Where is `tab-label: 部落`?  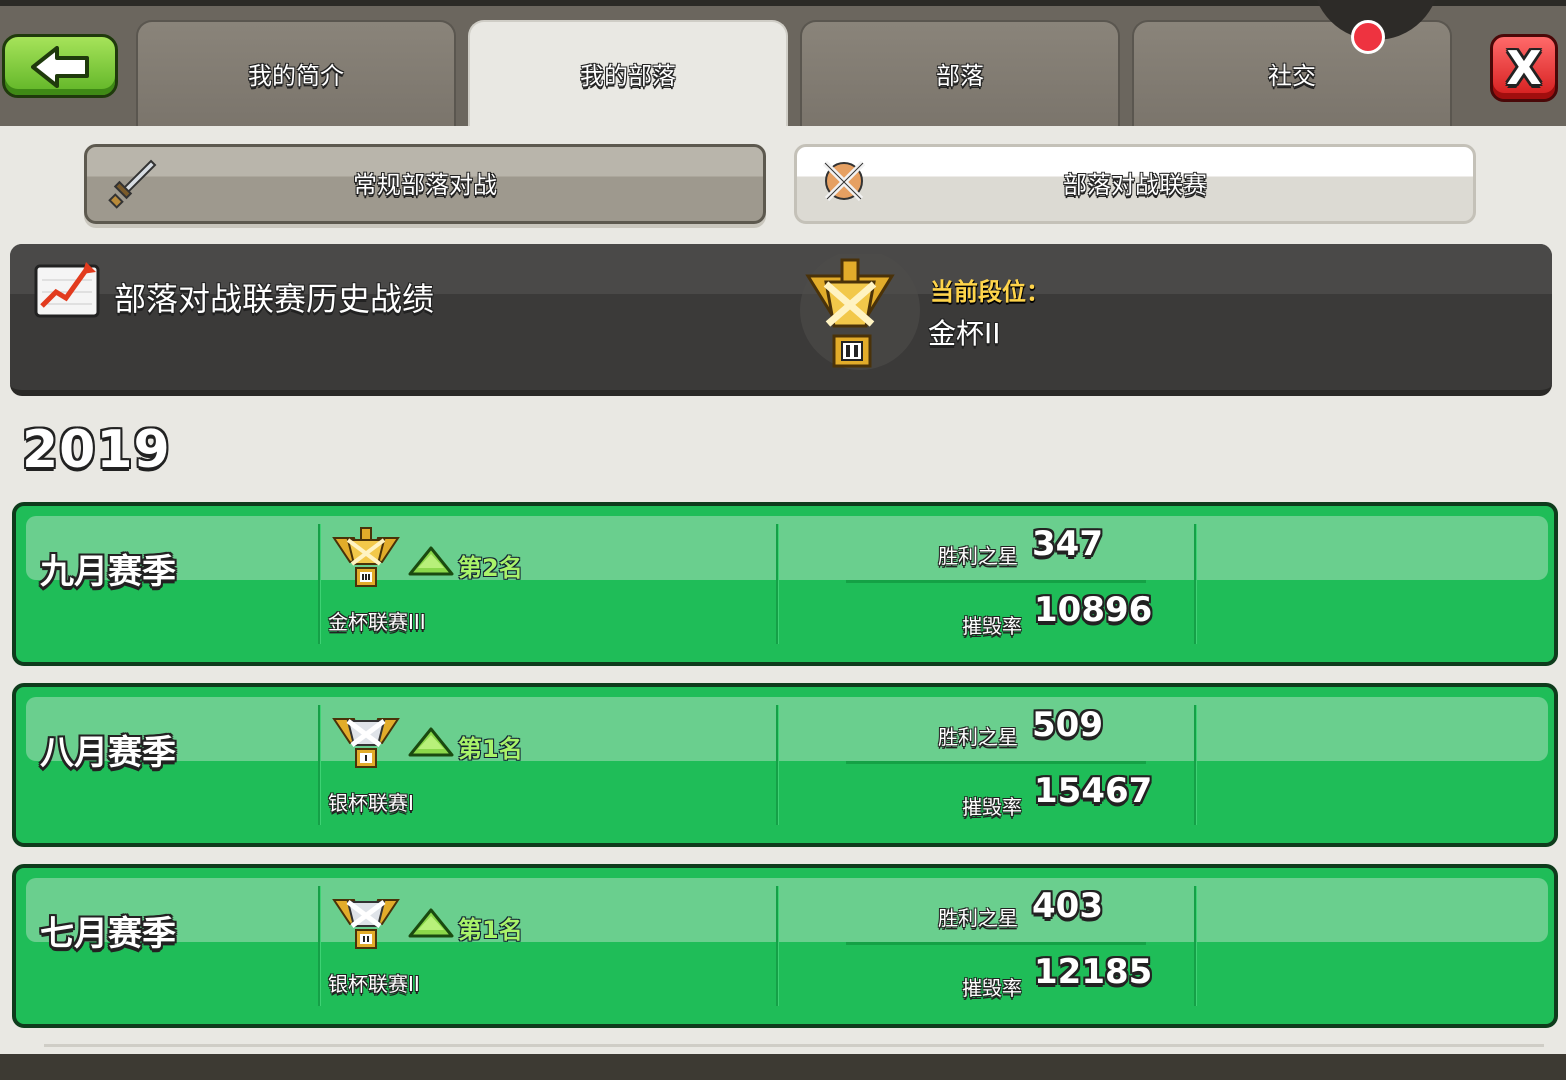
tab-label: 部落 is located at coordinates (960, 76).